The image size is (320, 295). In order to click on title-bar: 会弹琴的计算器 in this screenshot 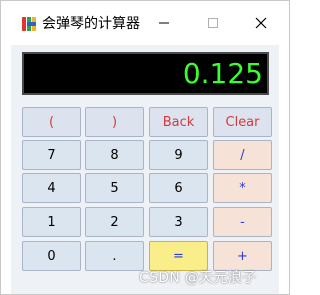, I will do `click(145, 23)`.